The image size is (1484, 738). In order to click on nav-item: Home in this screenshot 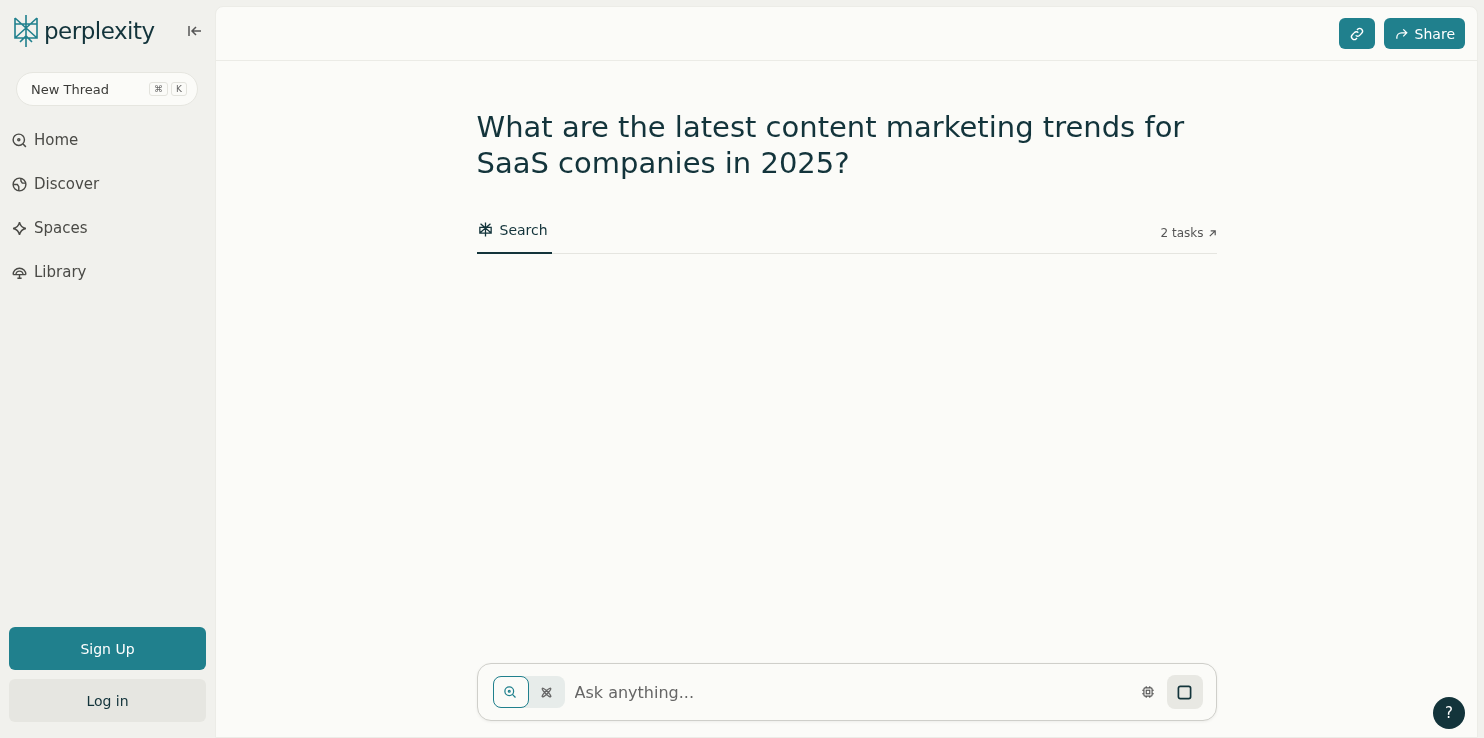, I will do `click(107, 140)`.